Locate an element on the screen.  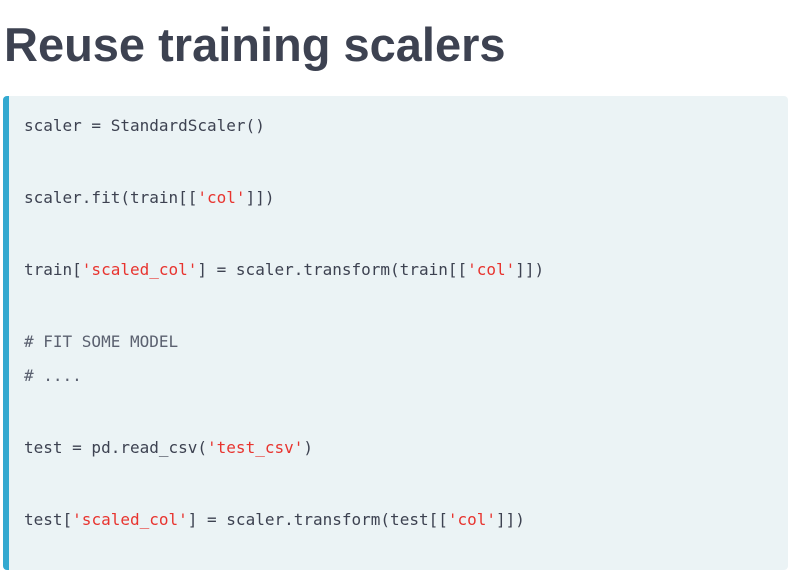
code-token-string: 'test_csv' is located at coordinates (255, 447).